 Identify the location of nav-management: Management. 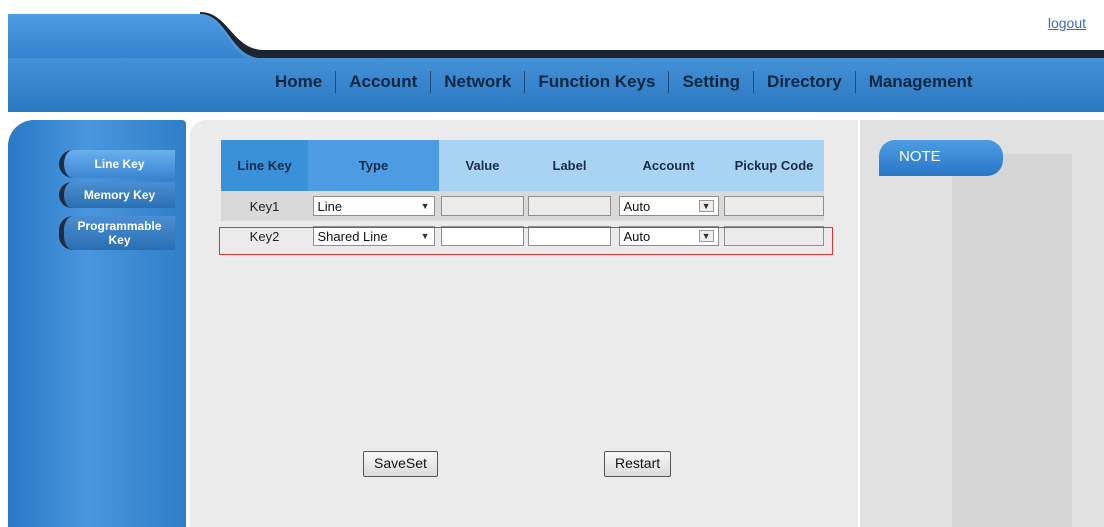
(921, 82).